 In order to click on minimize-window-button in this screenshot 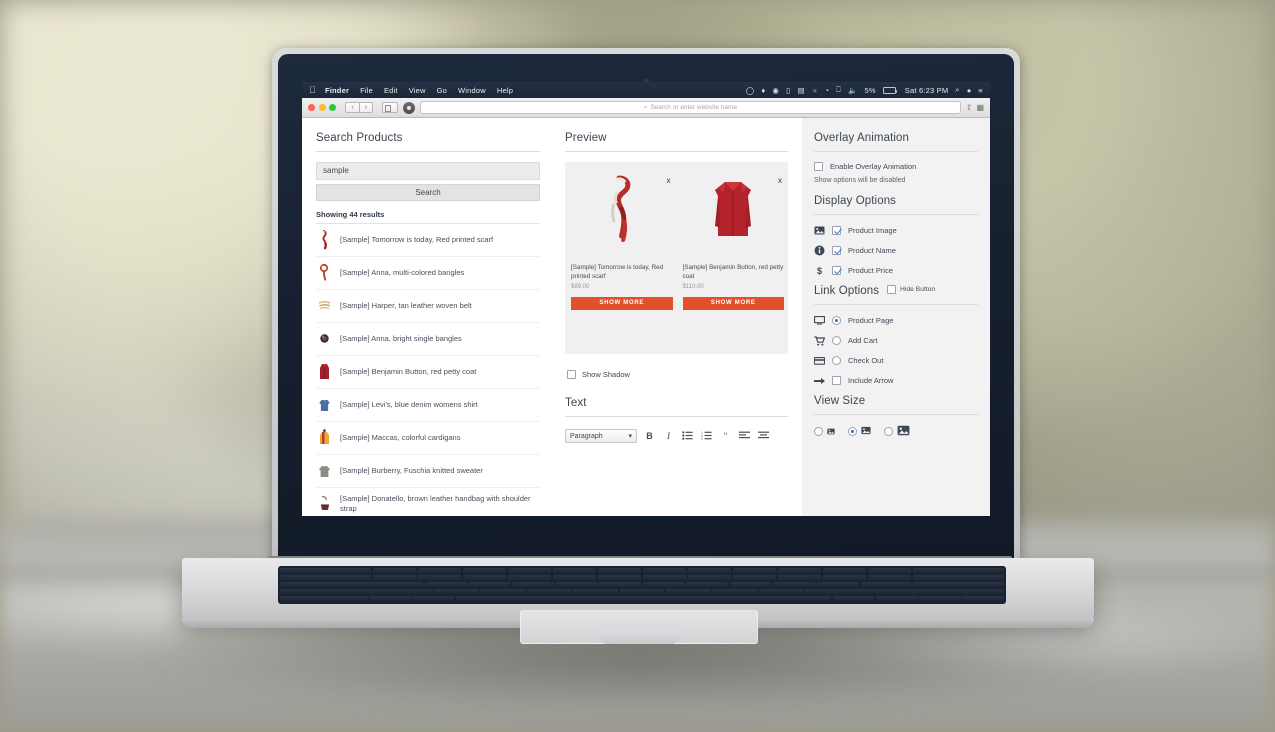, I will do `click(322, 107)`.